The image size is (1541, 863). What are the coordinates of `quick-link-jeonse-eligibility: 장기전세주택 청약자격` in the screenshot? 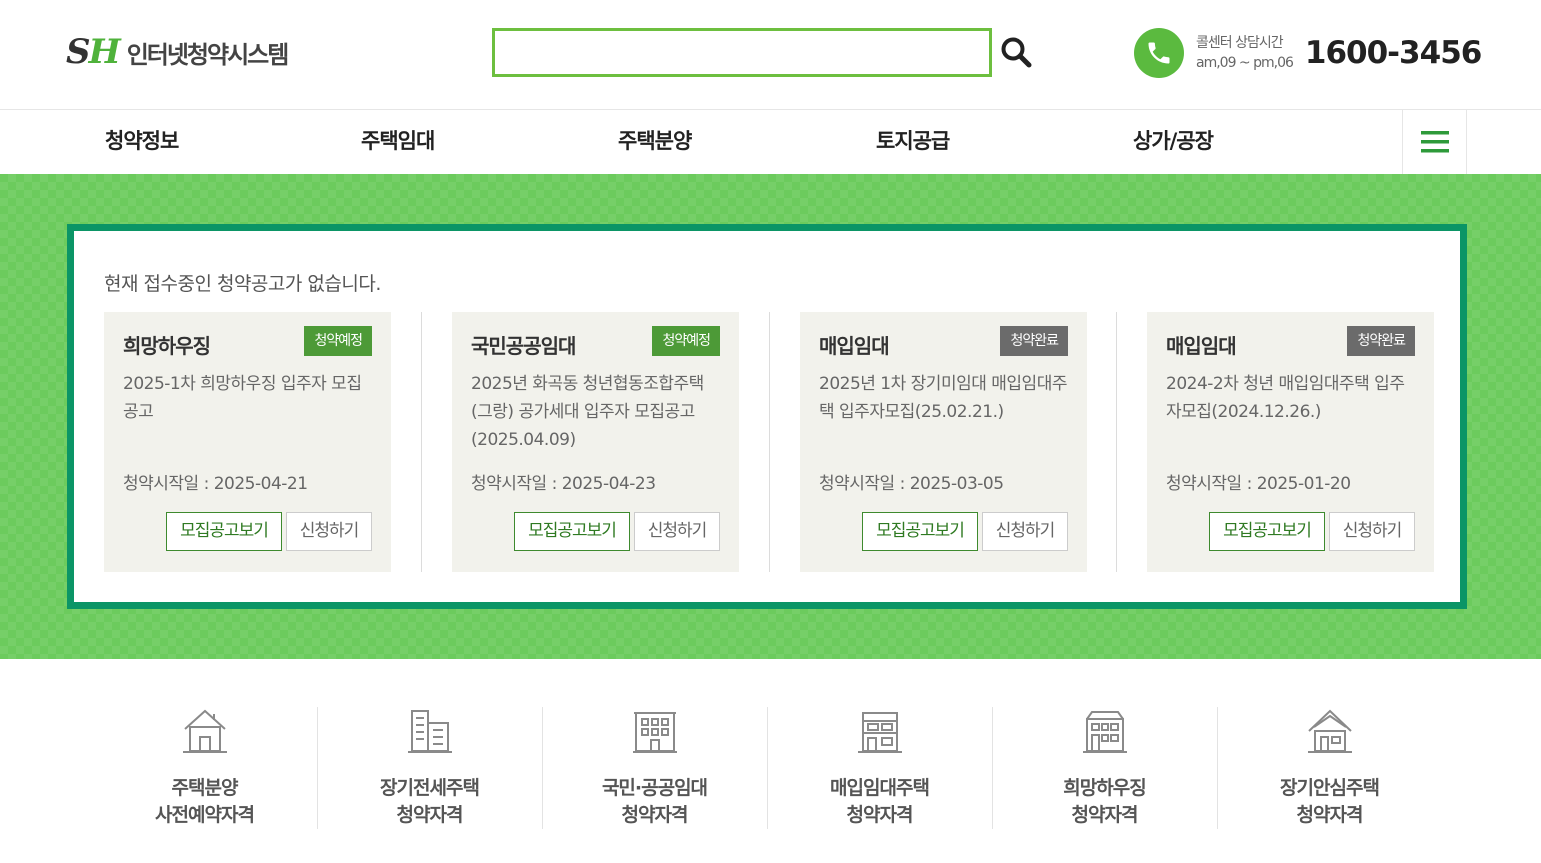 It's located at (429, 767).